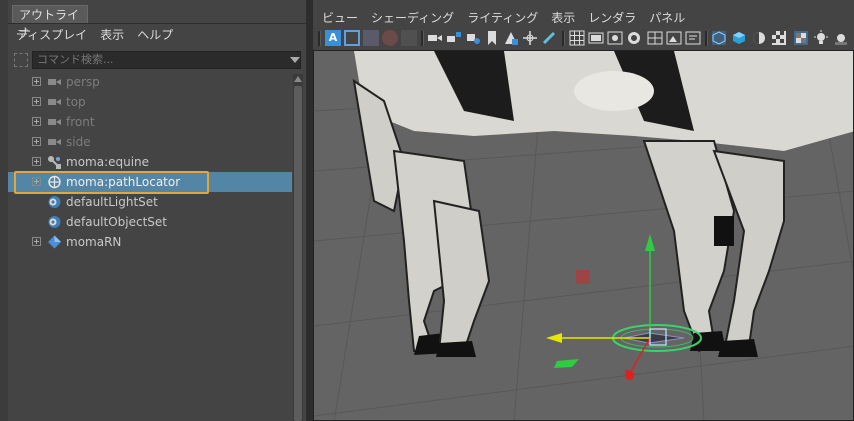 This screenshot has height=421, width=854. I want to click on menu-lighting: ライティング, so click(502, 18).